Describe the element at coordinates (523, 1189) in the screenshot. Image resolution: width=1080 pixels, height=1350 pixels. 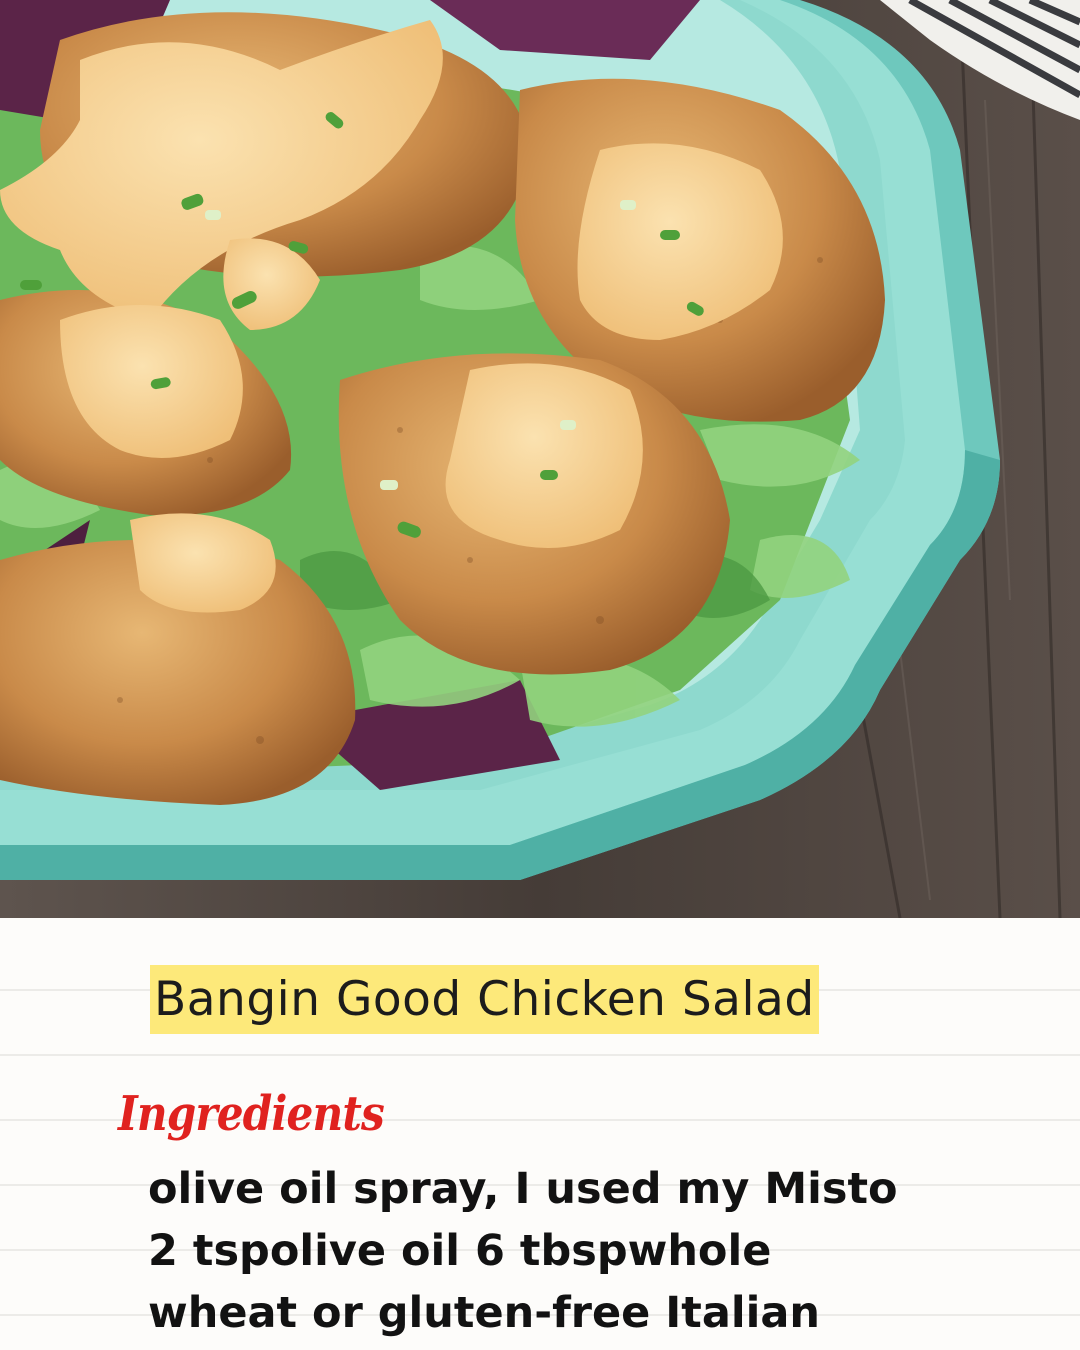
I see `ingredient-line: olive oil spray, I used my Misto` at that location.